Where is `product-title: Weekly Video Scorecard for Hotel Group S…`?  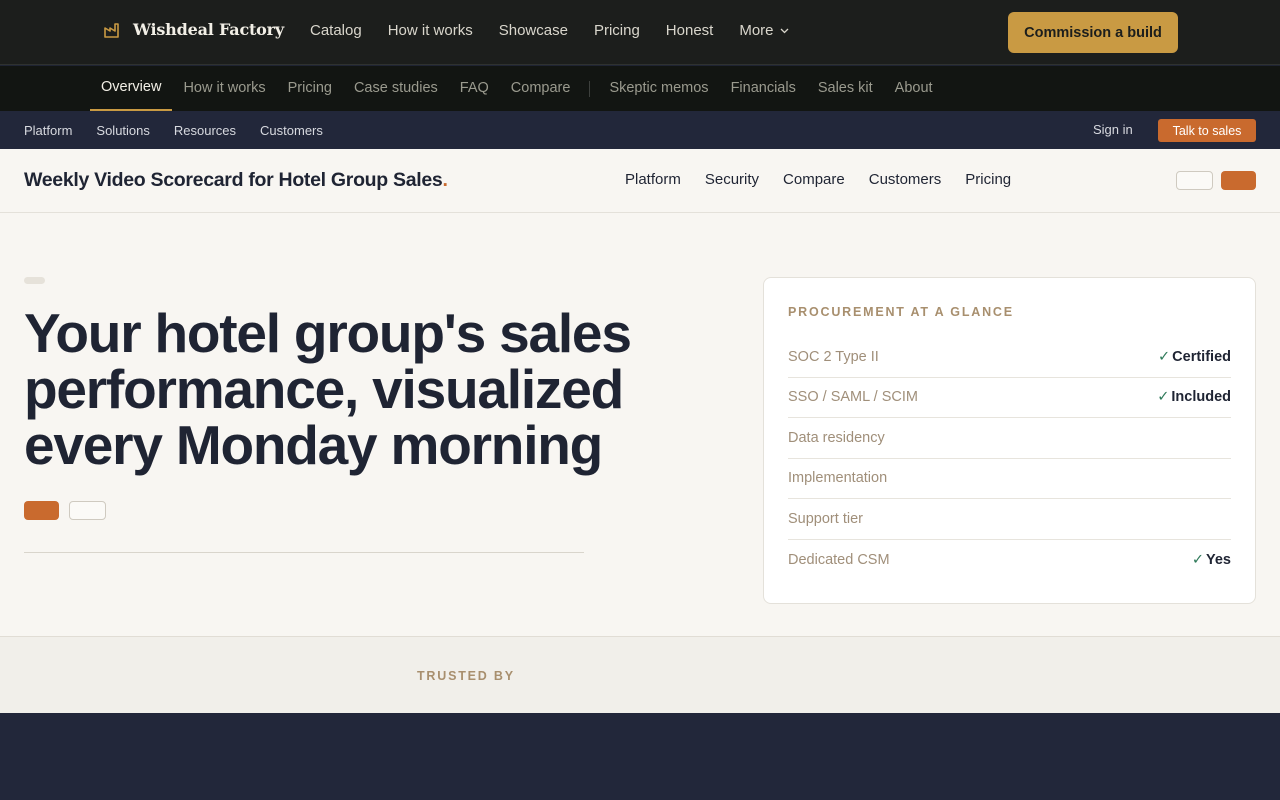 product-title: Weekly Video Scorecard for Hotel Group S… is located at coordinates (236, 180).